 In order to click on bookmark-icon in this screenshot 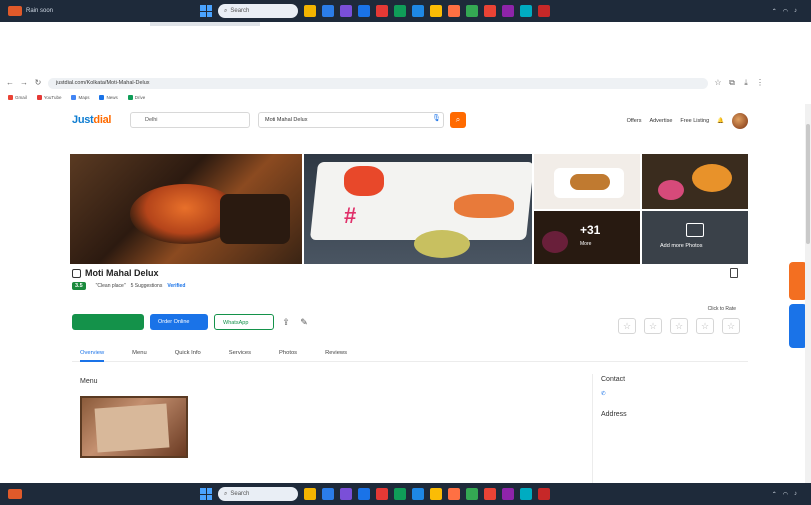, I will do `click(734, 273)`.